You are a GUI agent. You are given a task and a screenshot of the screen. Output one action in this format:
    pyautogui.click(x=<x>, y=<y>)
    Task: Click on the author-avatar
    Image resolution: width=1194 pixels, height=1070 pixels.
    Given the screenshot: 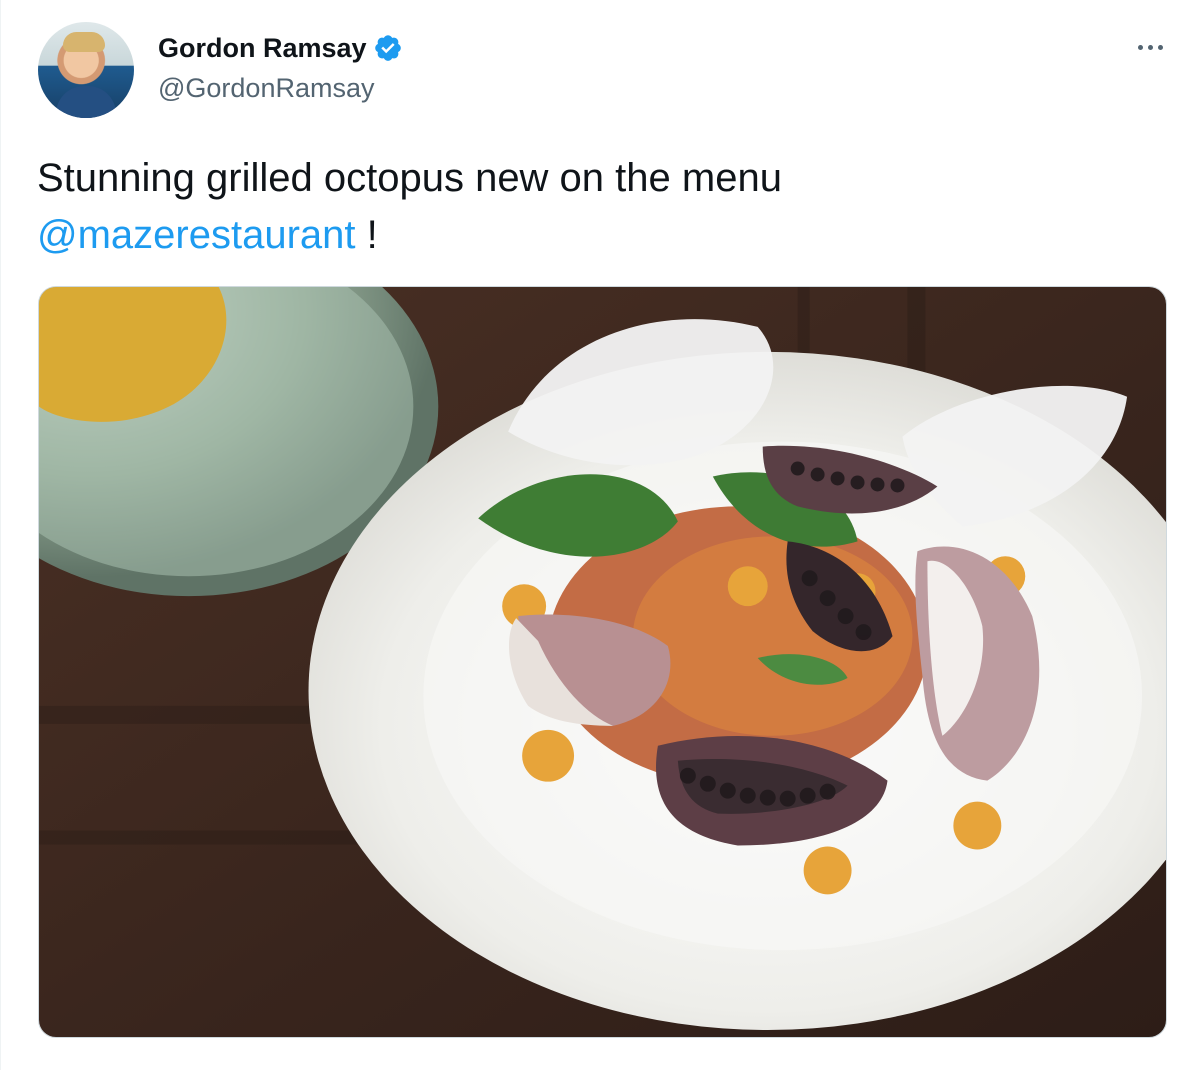 What is the action you would take?
    pyautogui.click(x=86, y=70)
    